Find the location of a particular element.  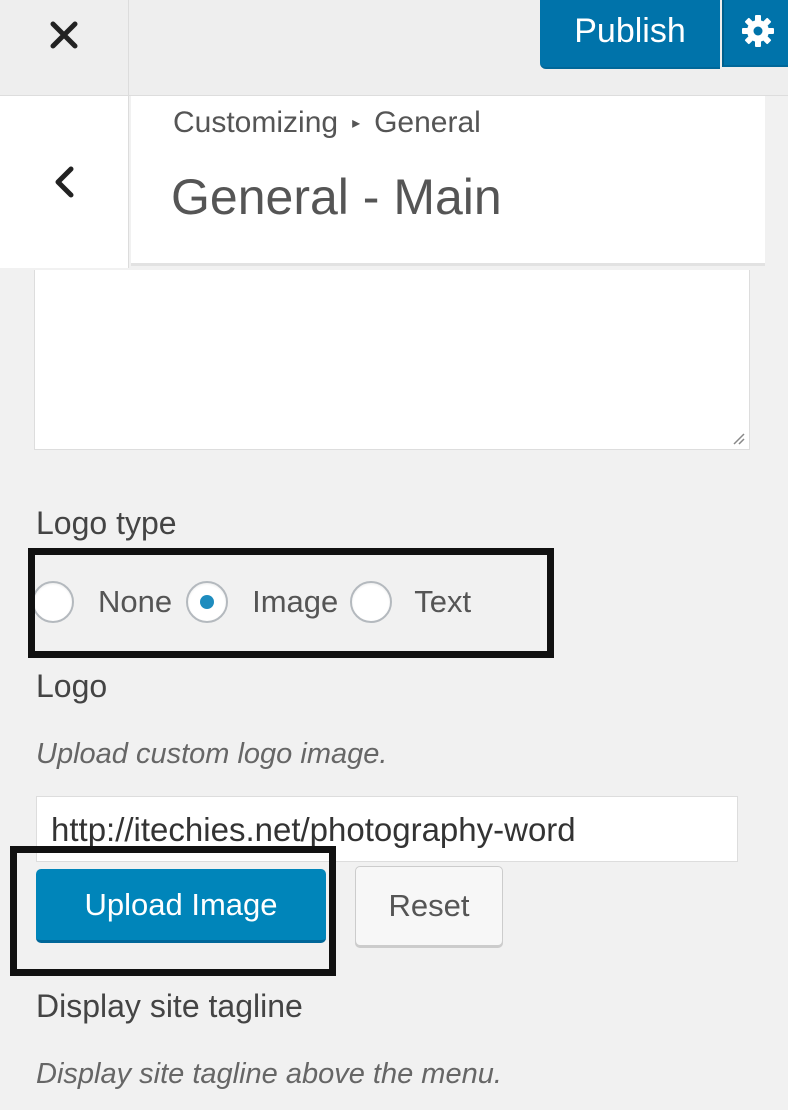

close-button is located at coordinates (64, 47).